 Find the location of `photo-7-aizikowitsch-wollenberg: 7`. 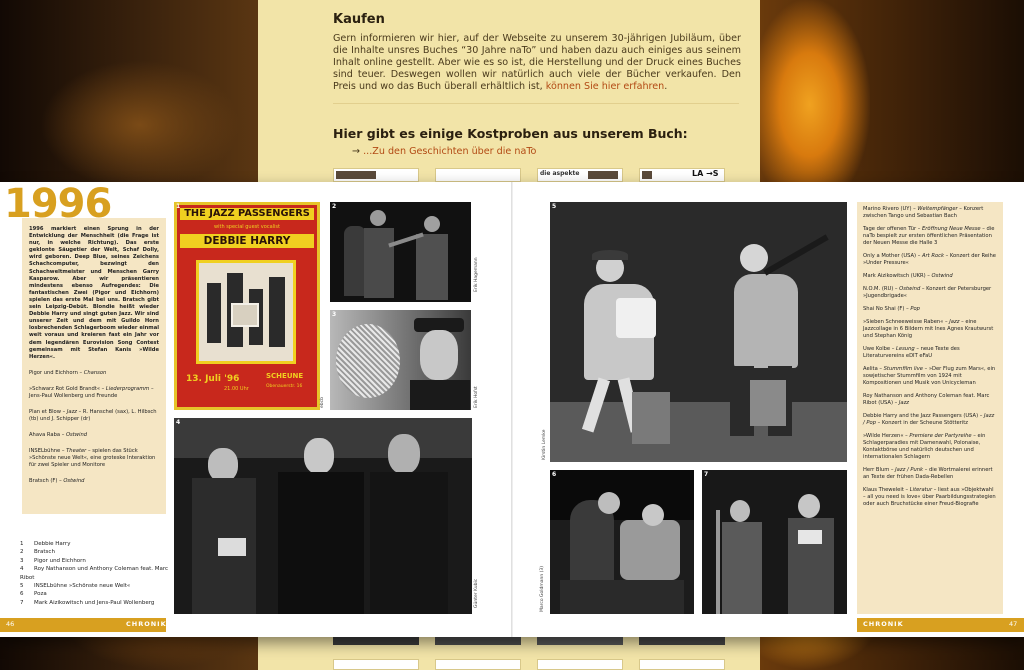

photo-7-aizikowitsch-wollenberg: 7 is located at coordinates (774, 542).